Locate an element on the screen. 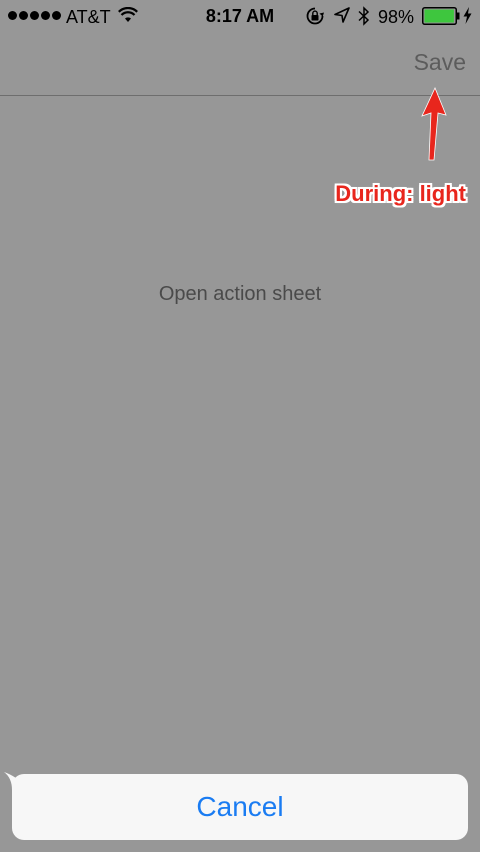  status-bar: AT&T 8:17 AM 98% is located at coordinates (240, 17).